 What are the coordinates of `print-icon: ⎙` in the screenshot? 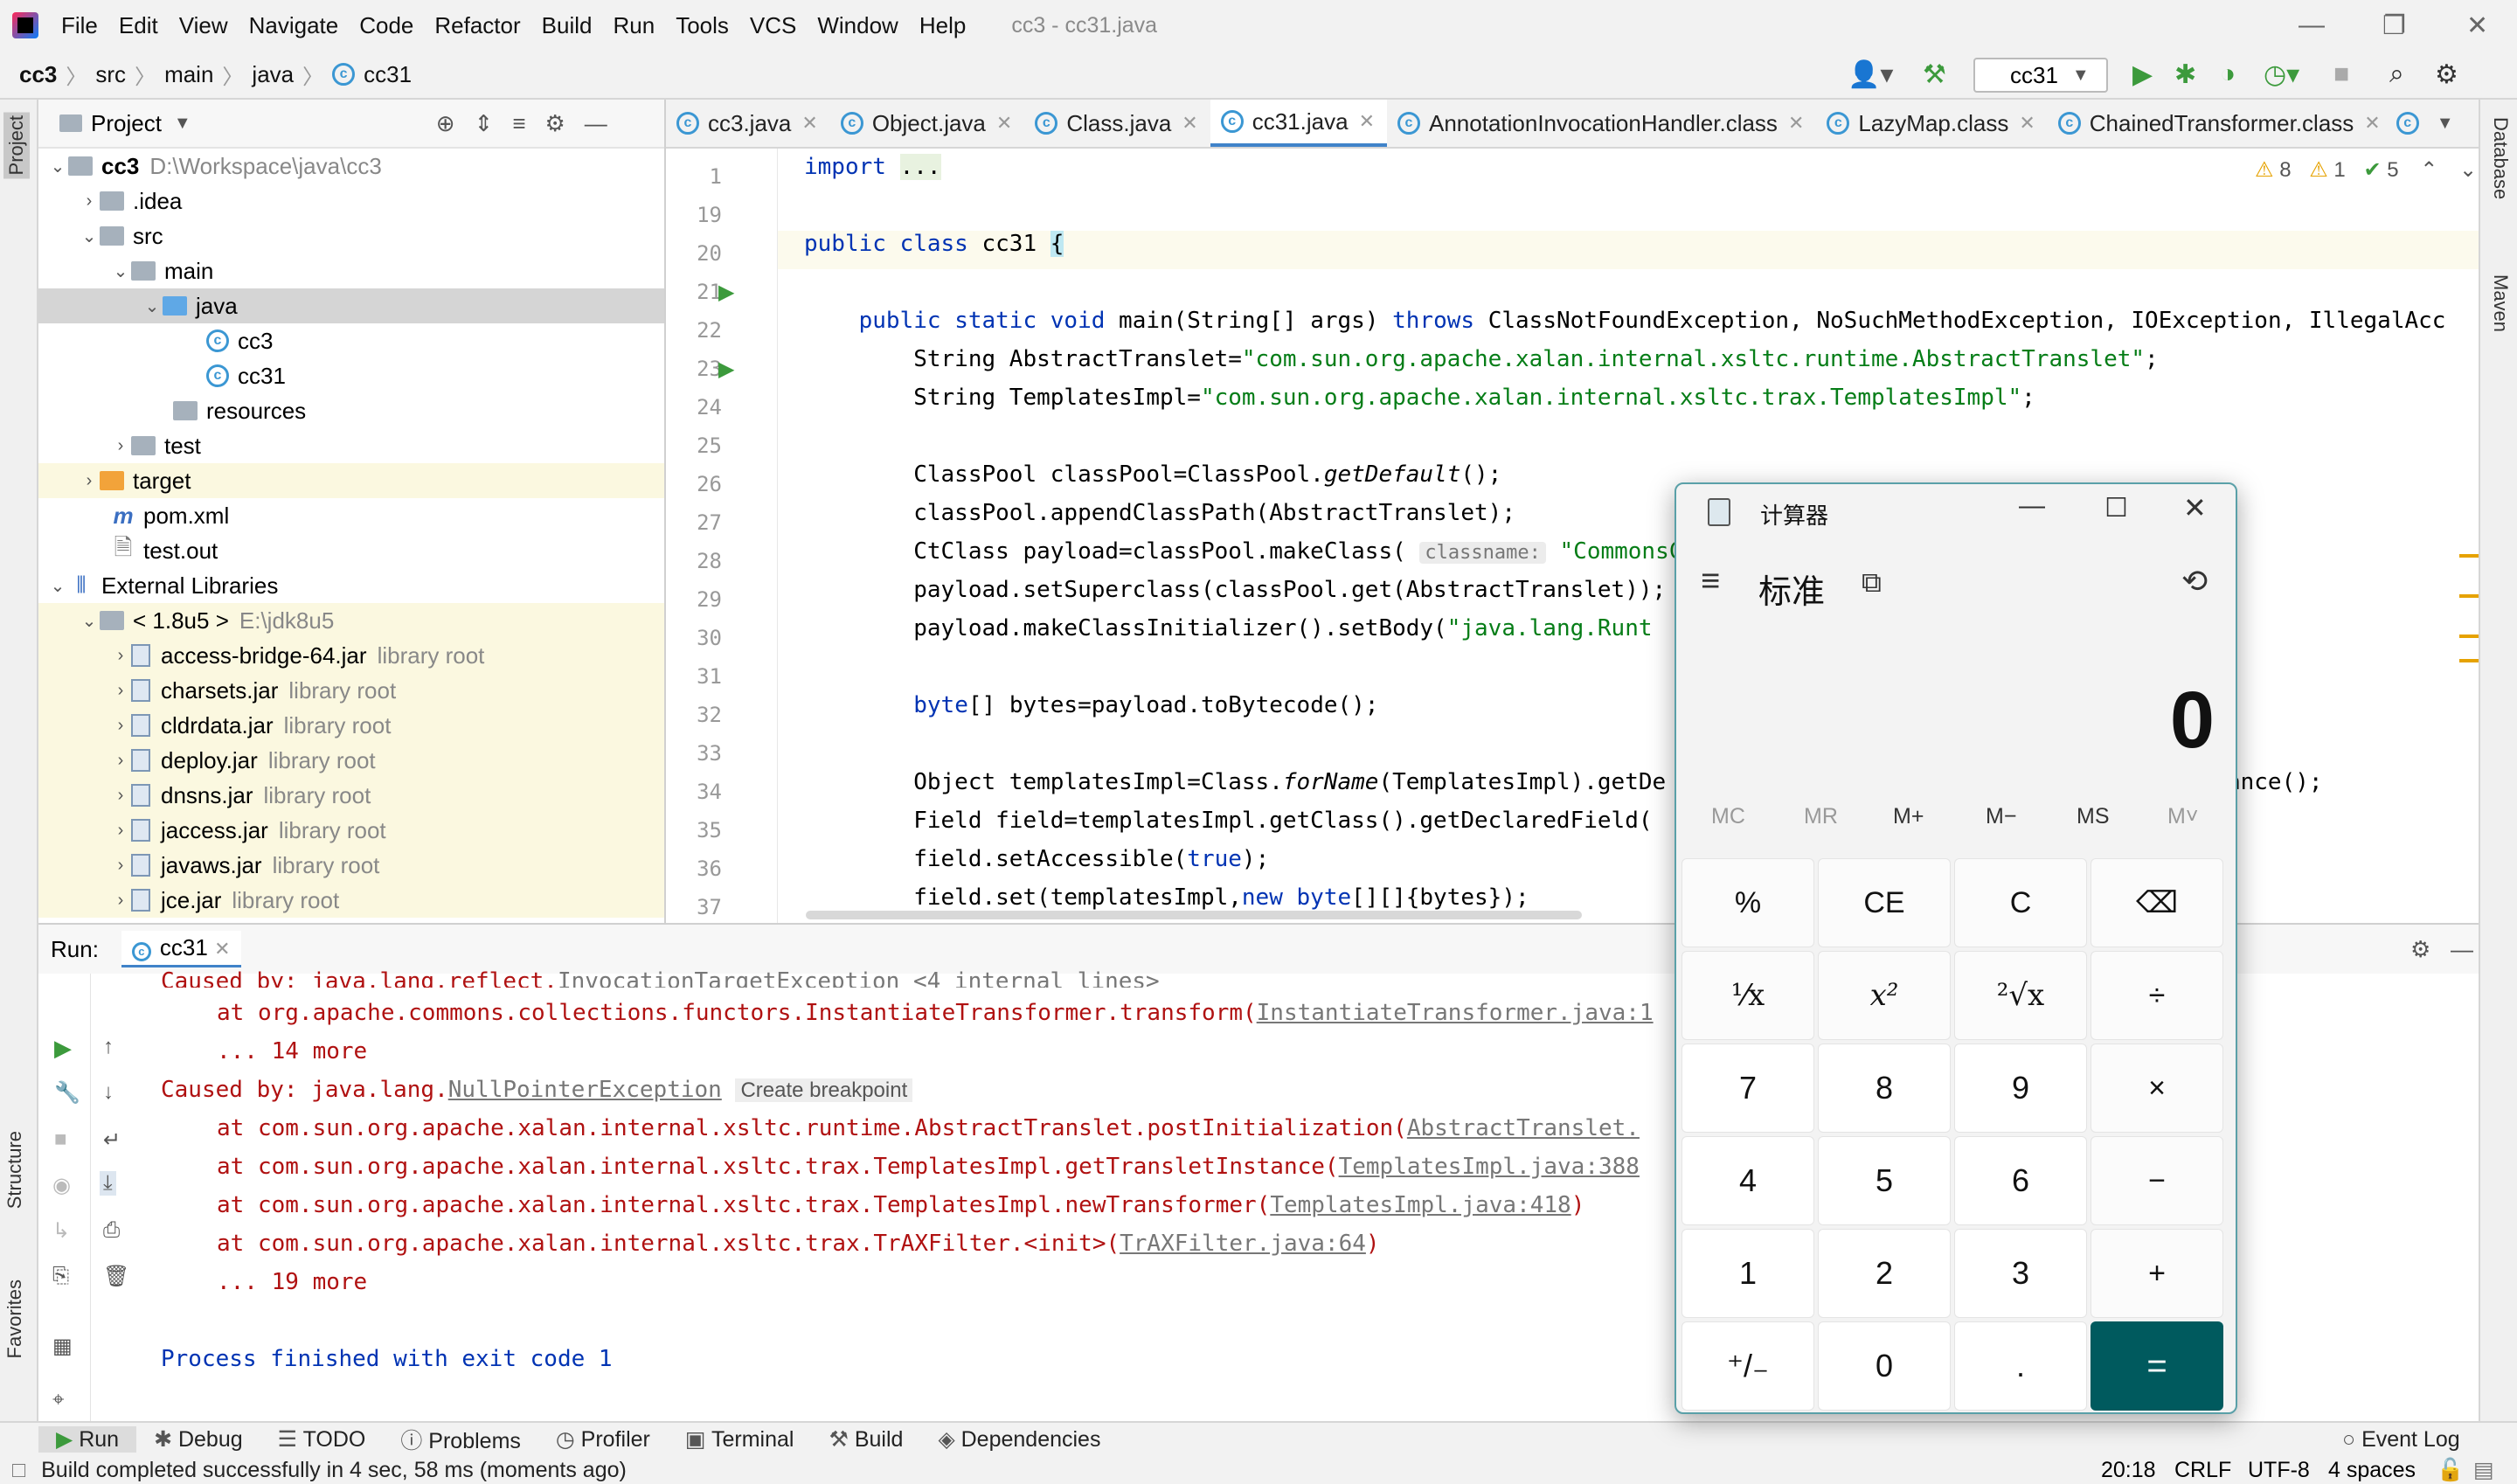 It's located at (111, 1230).